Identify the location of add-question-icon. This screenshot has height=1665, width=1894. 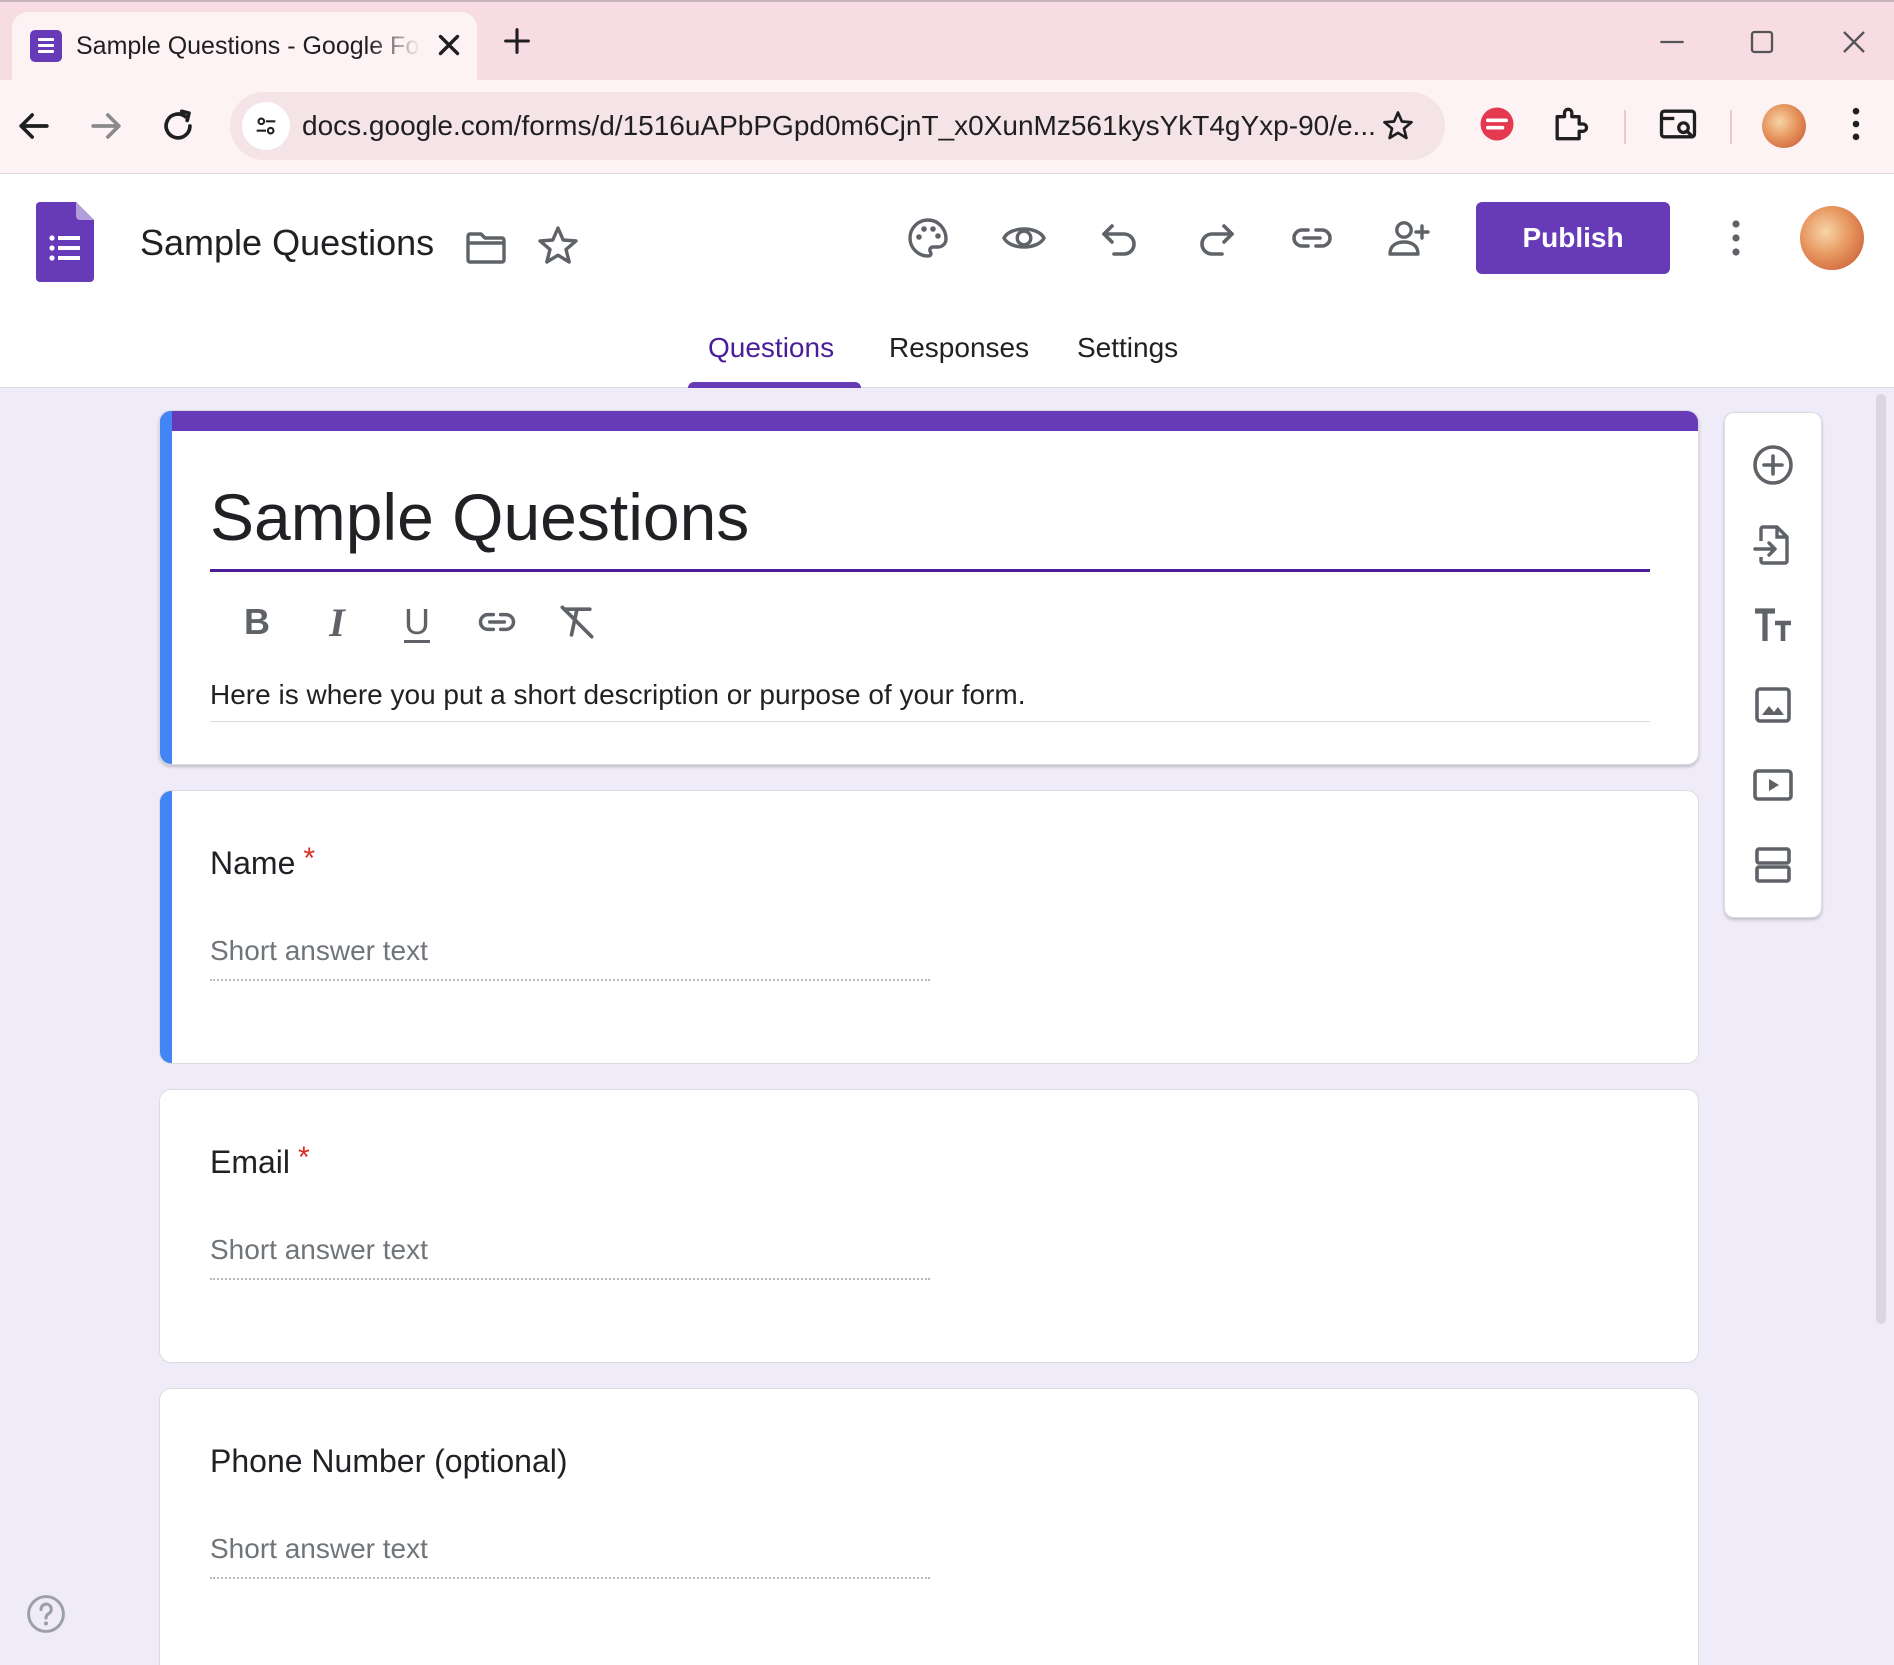
(1773, 465).